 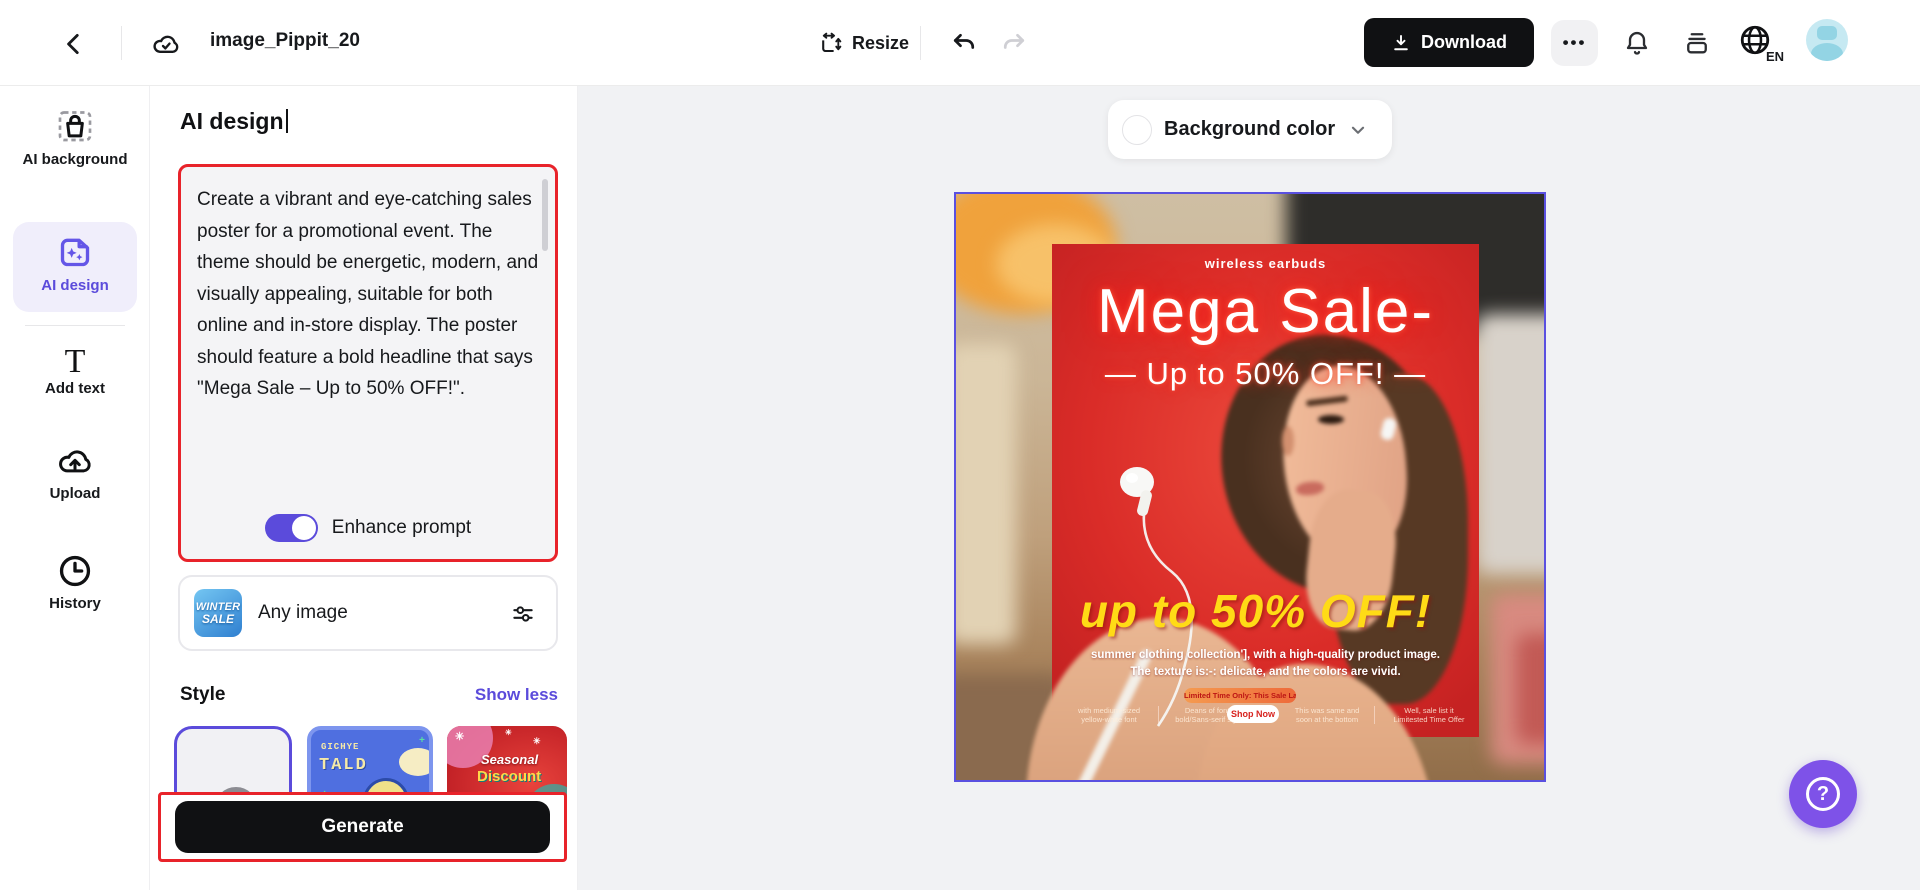 What do you see at coordinates (75, 285) in the screenshot?
I see `sidebar-item-label: AI design` at bounding box center [75, 285].